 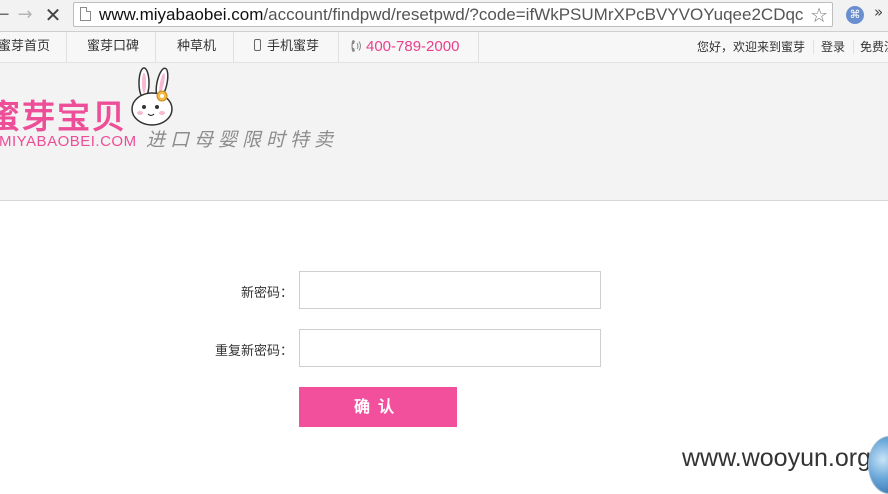 I want to click on confirm-button: 确认, so click(x=378, y=407).